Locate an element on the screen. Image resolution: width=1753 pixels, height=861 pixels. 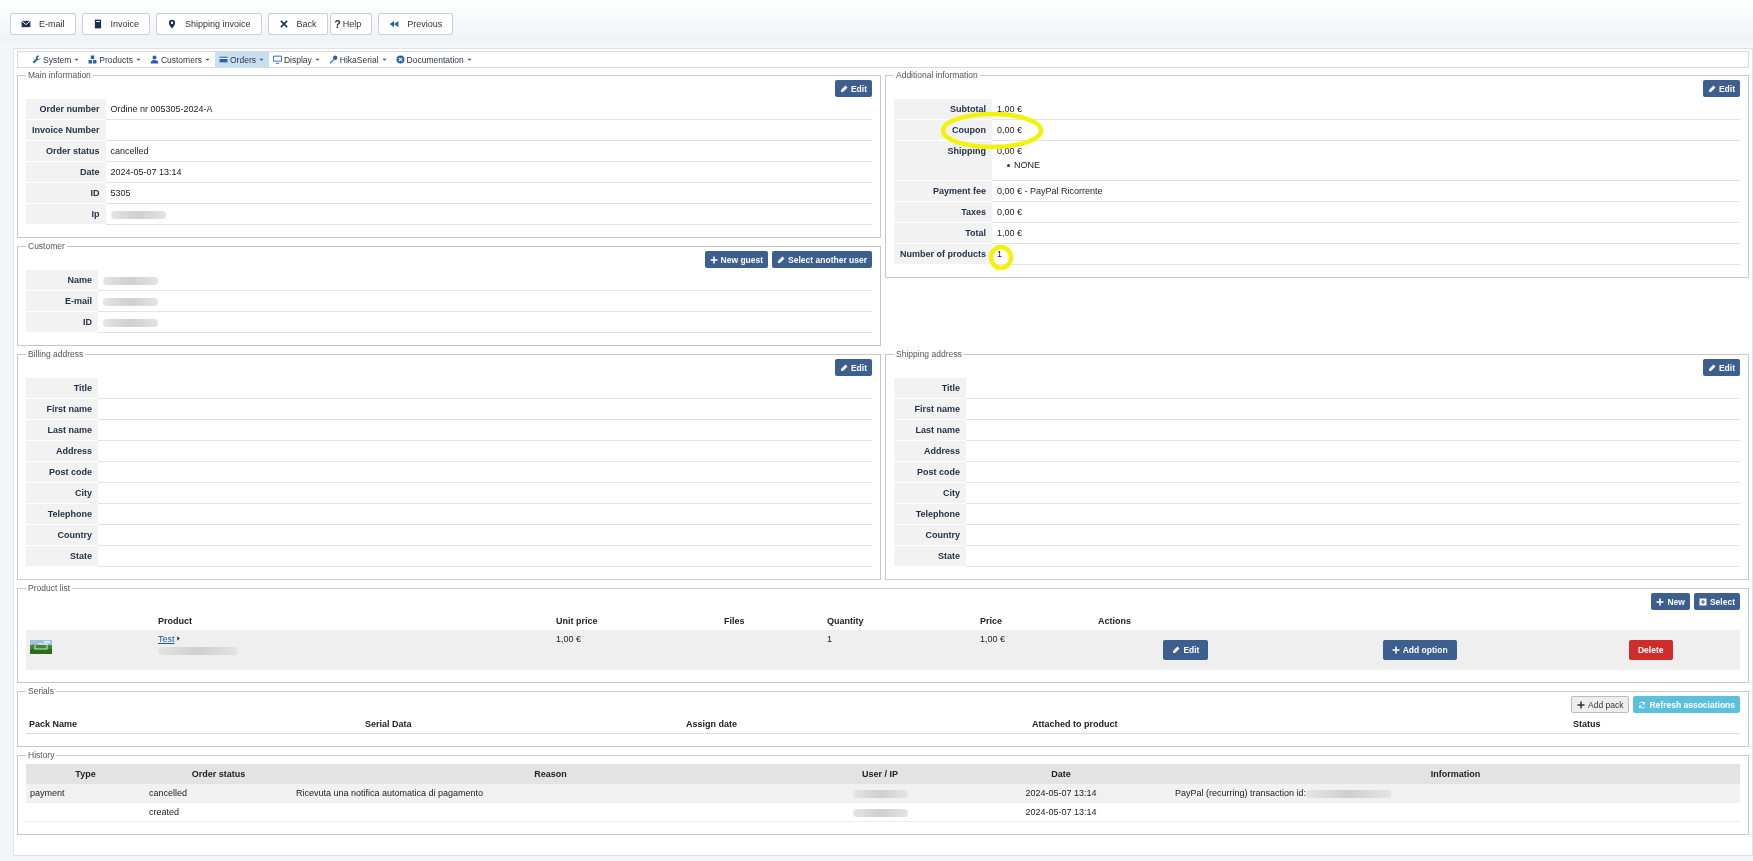
toolbar-button: Invoice is located at coordinates (116, 24).